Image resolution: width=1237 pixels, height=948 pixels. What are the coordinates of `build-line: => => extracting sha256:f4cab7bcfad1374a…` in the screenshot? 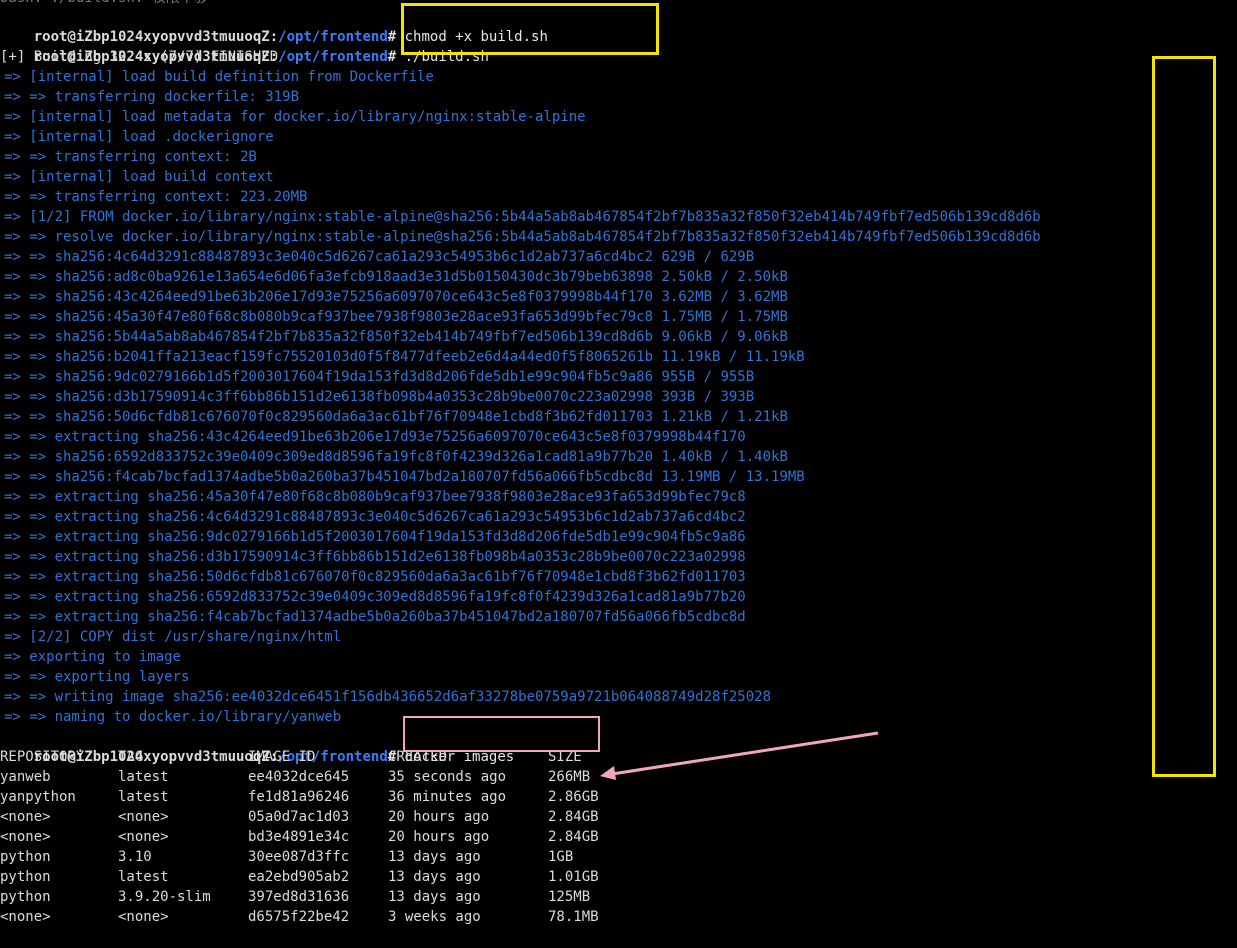 It's located at (375, 617).